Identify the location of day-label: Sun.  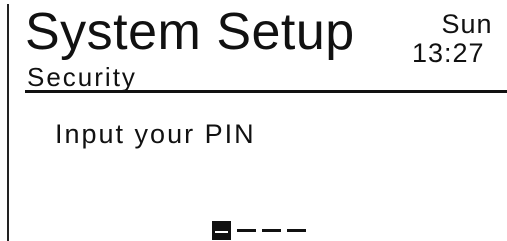
(467, 24).